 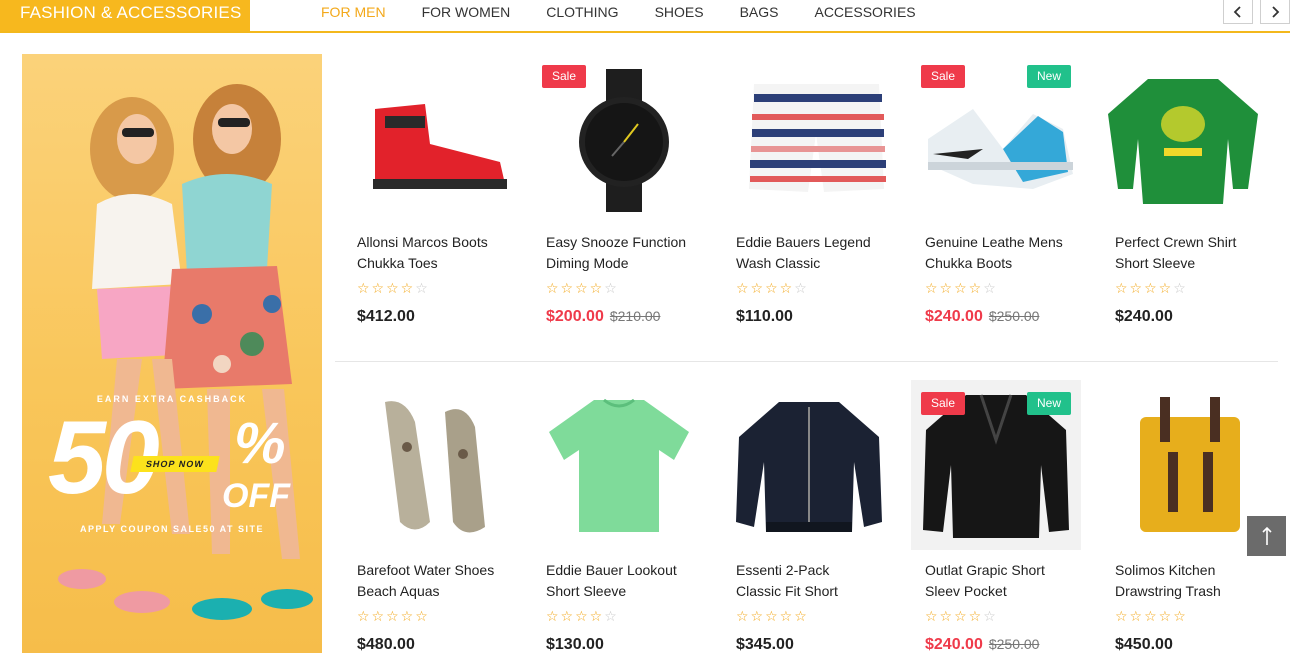 What do you see at coordinates (437, 581) in the screenshot?
I see `product-name: Barefoot Water Shoes Beach Aquas` at bounding box center [437, 581].